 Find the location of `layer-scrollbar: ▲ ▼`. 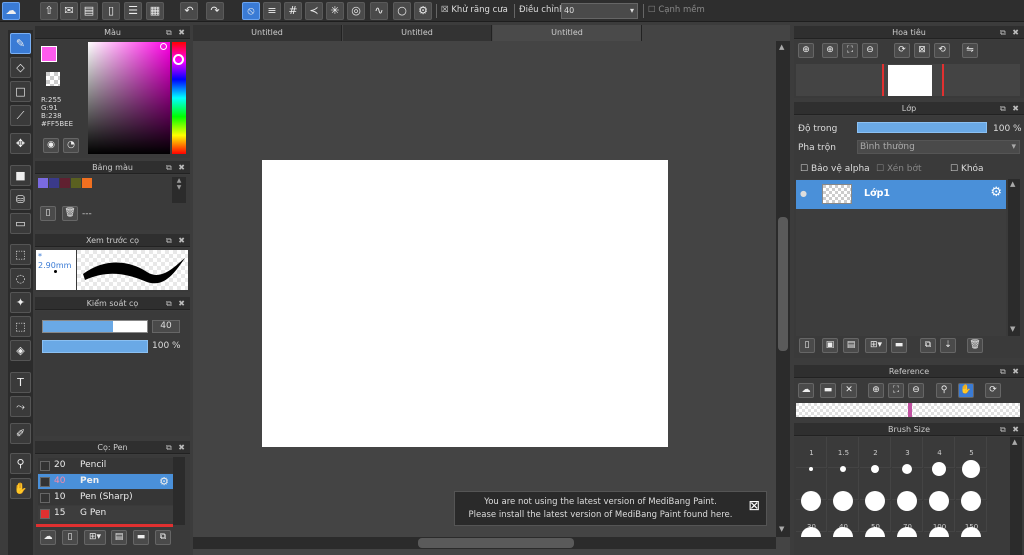

layer-scrollbar: ▲ ▼ is located at coordinates (1014, 257).